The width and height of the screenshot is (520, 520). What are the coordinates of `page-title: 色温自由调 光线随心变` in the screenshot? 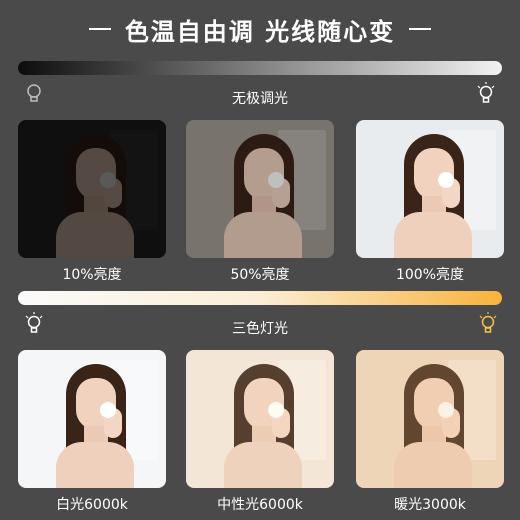 It's located at (260, 29).